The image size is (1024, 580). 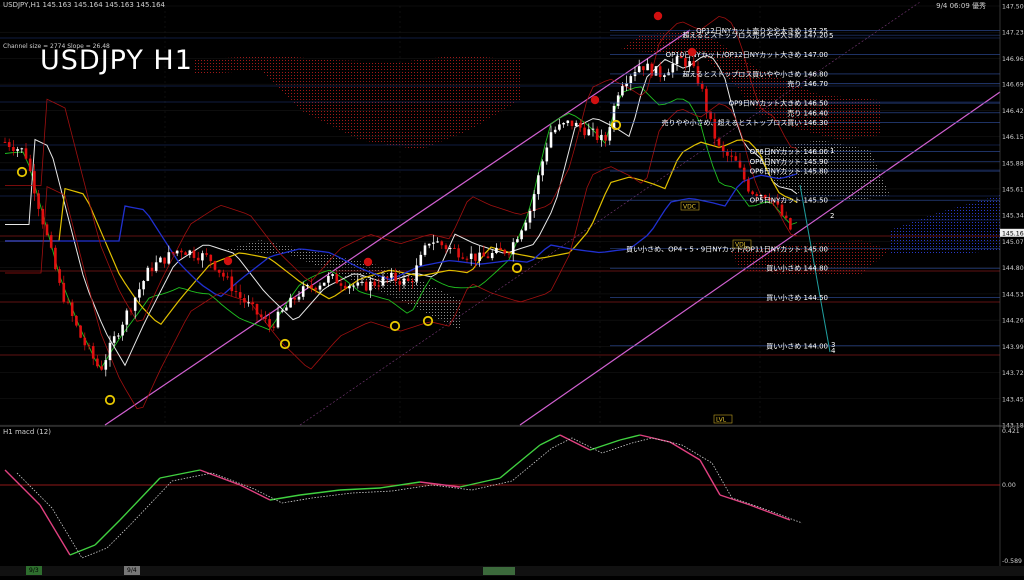 I want to click on price-tick-label: 147.500, so click(x=1013, y=7).